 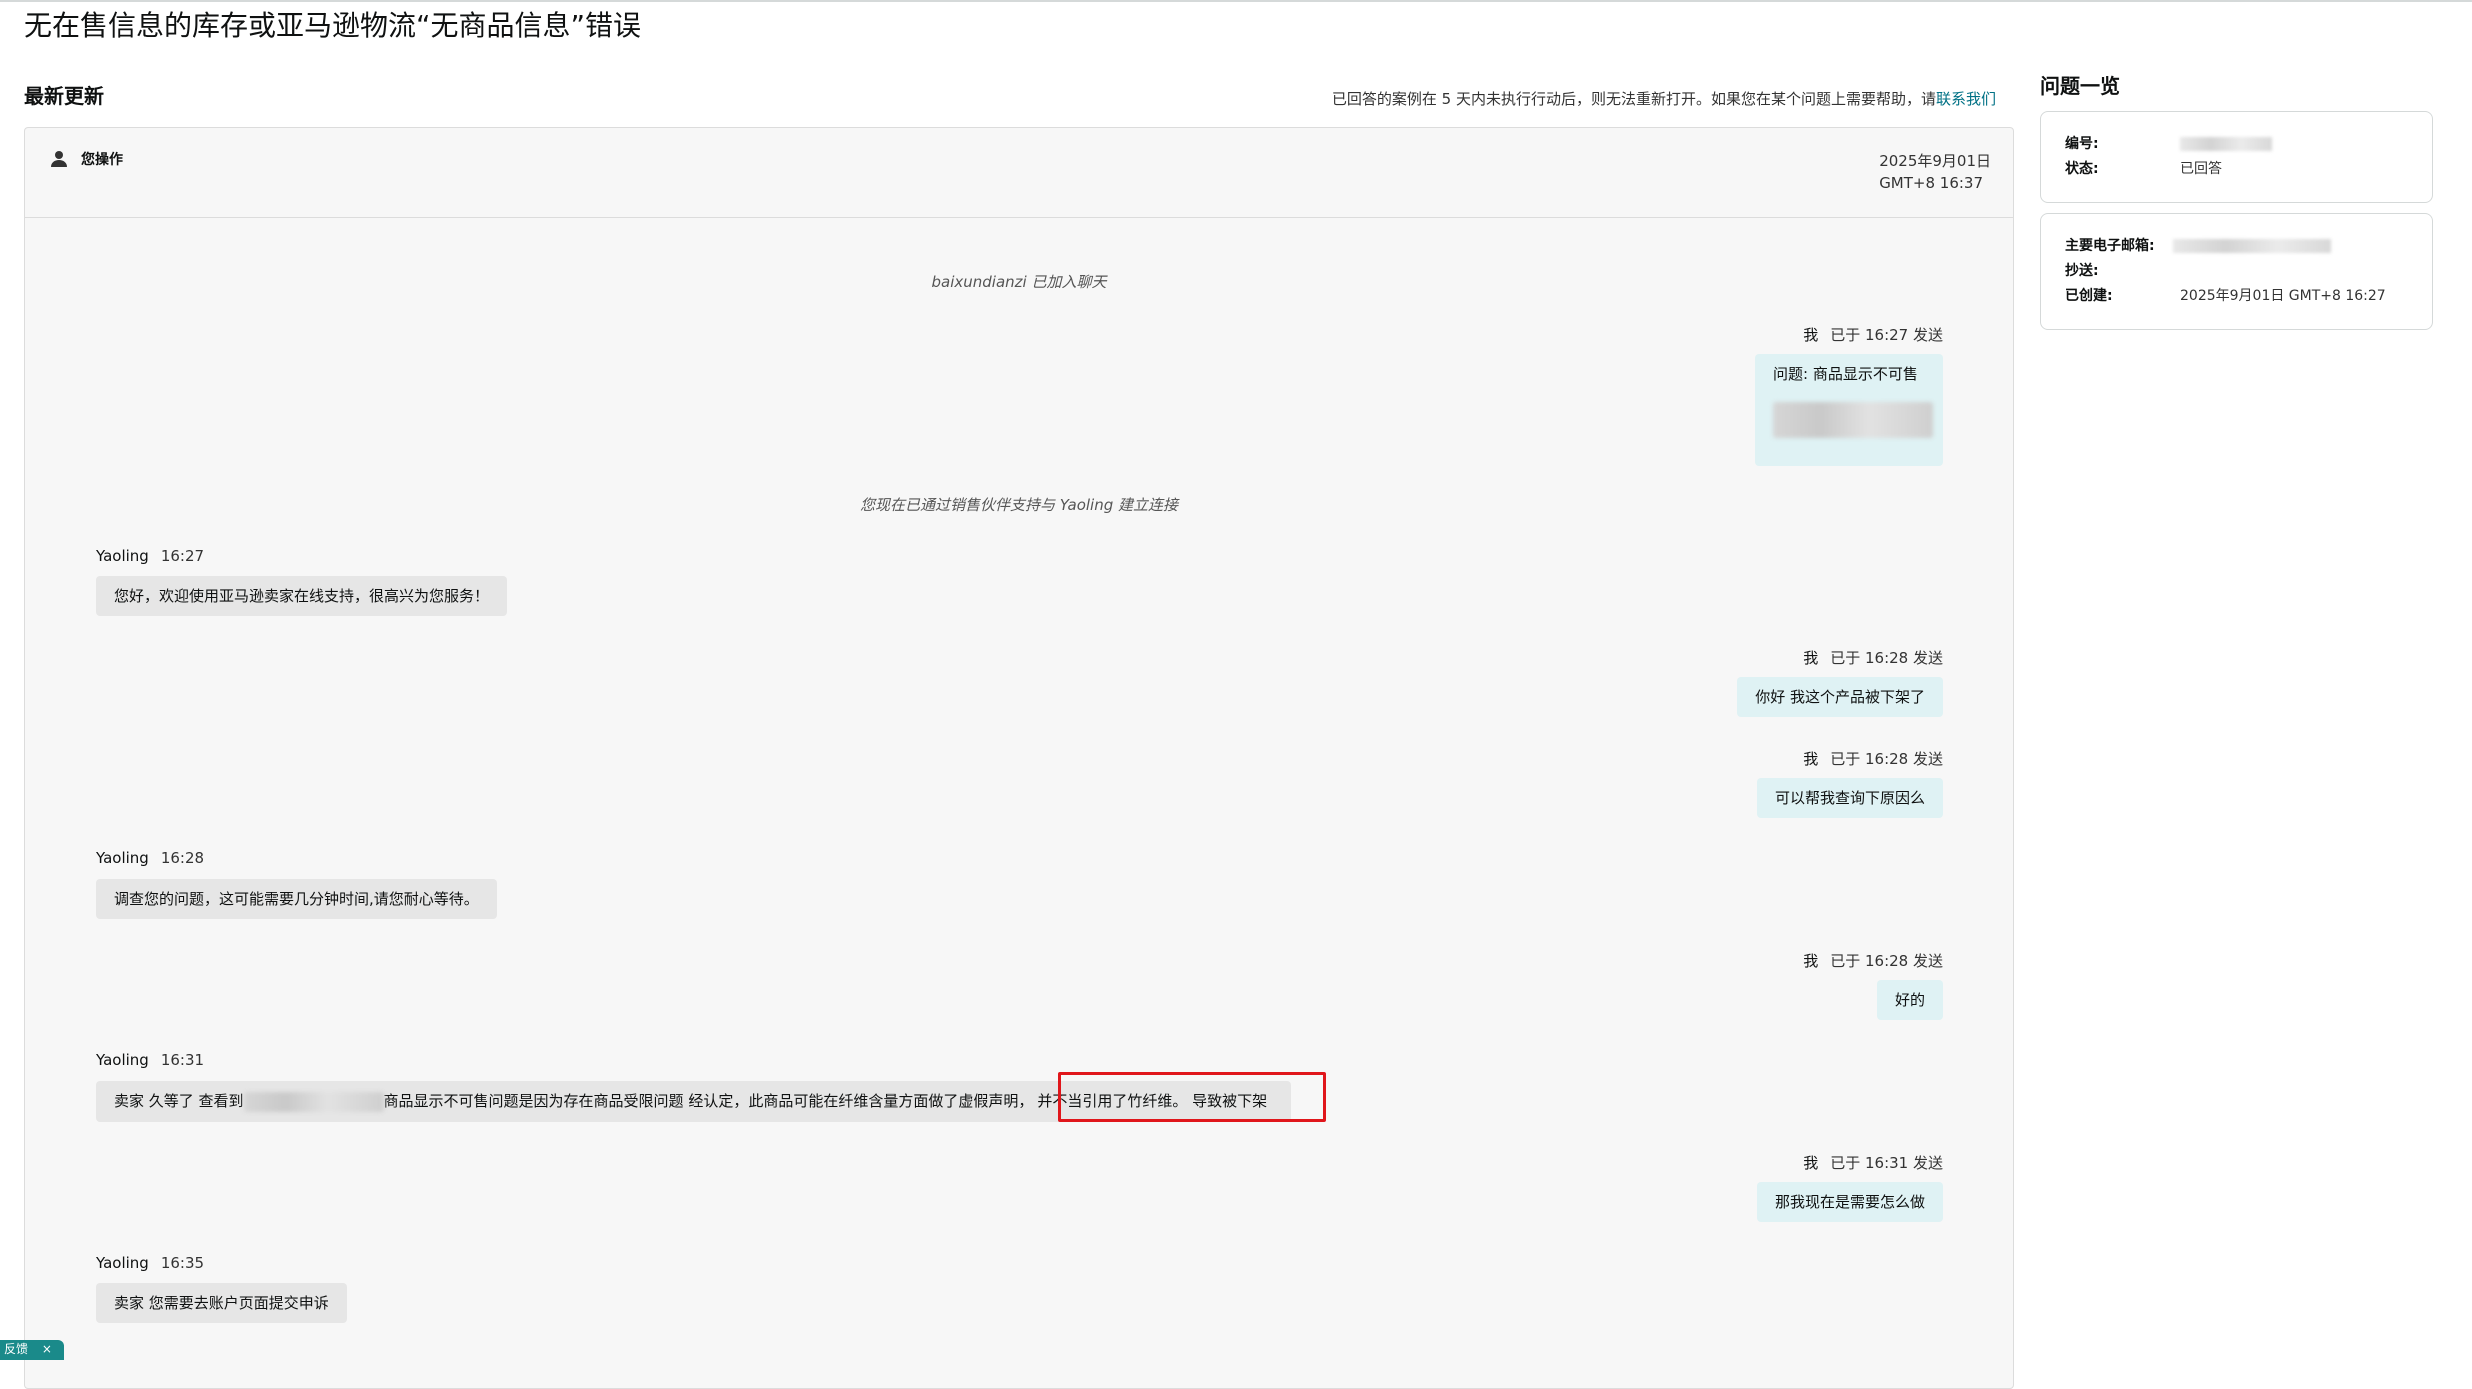 I want to click on contact-us-link: 联系我们, so click(x=1966, y=99).